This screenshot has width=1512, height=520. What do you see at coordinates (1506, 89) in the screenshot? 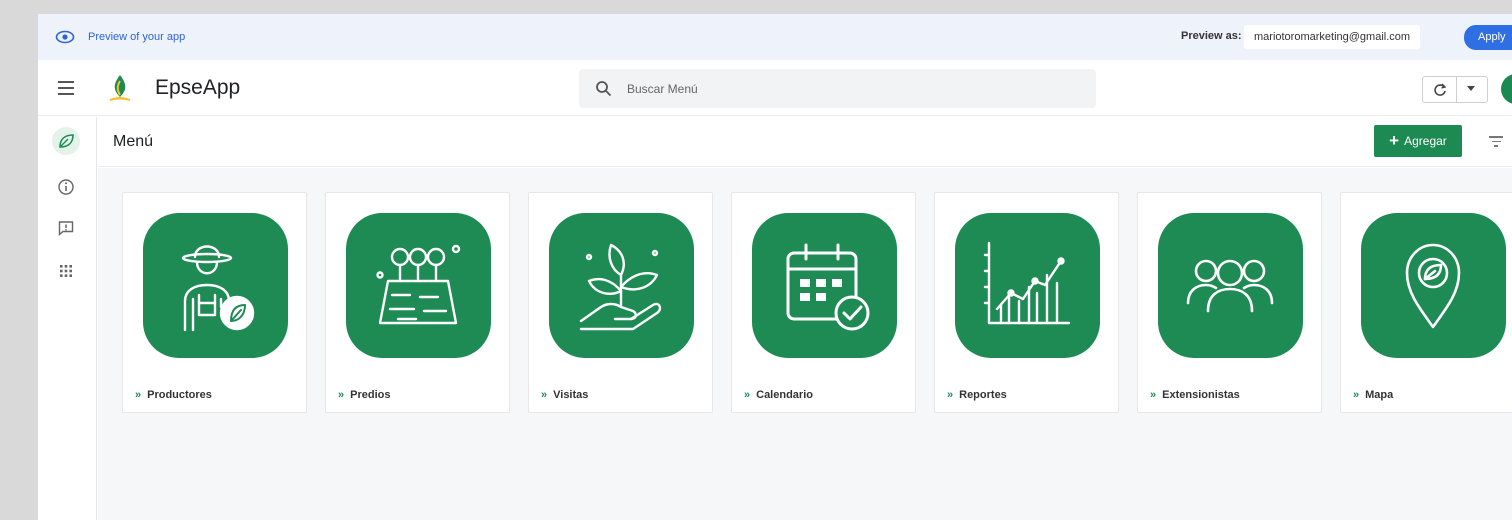
I see `avatar` at bounding box center [1506, 89].